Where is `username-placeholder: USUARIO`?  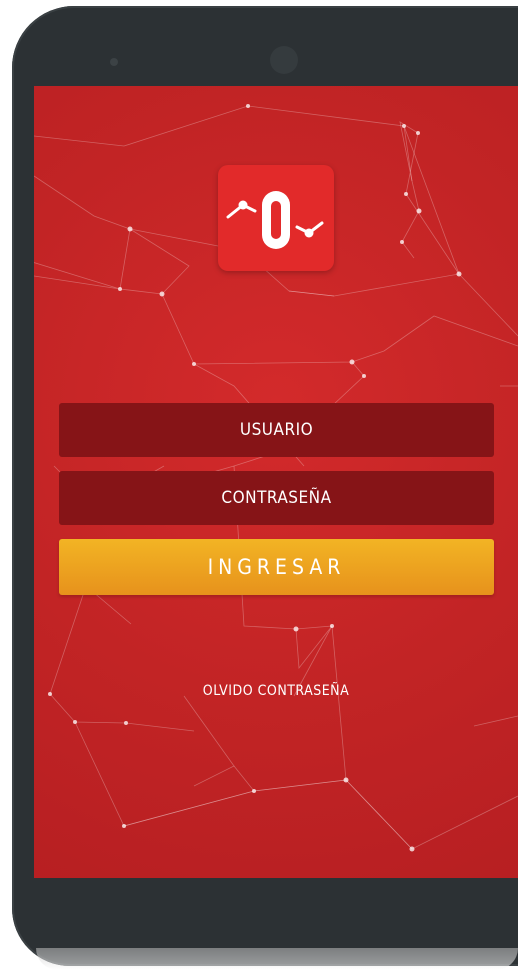
username-placeholder: USUARIO is located at coordinates (276, 430).